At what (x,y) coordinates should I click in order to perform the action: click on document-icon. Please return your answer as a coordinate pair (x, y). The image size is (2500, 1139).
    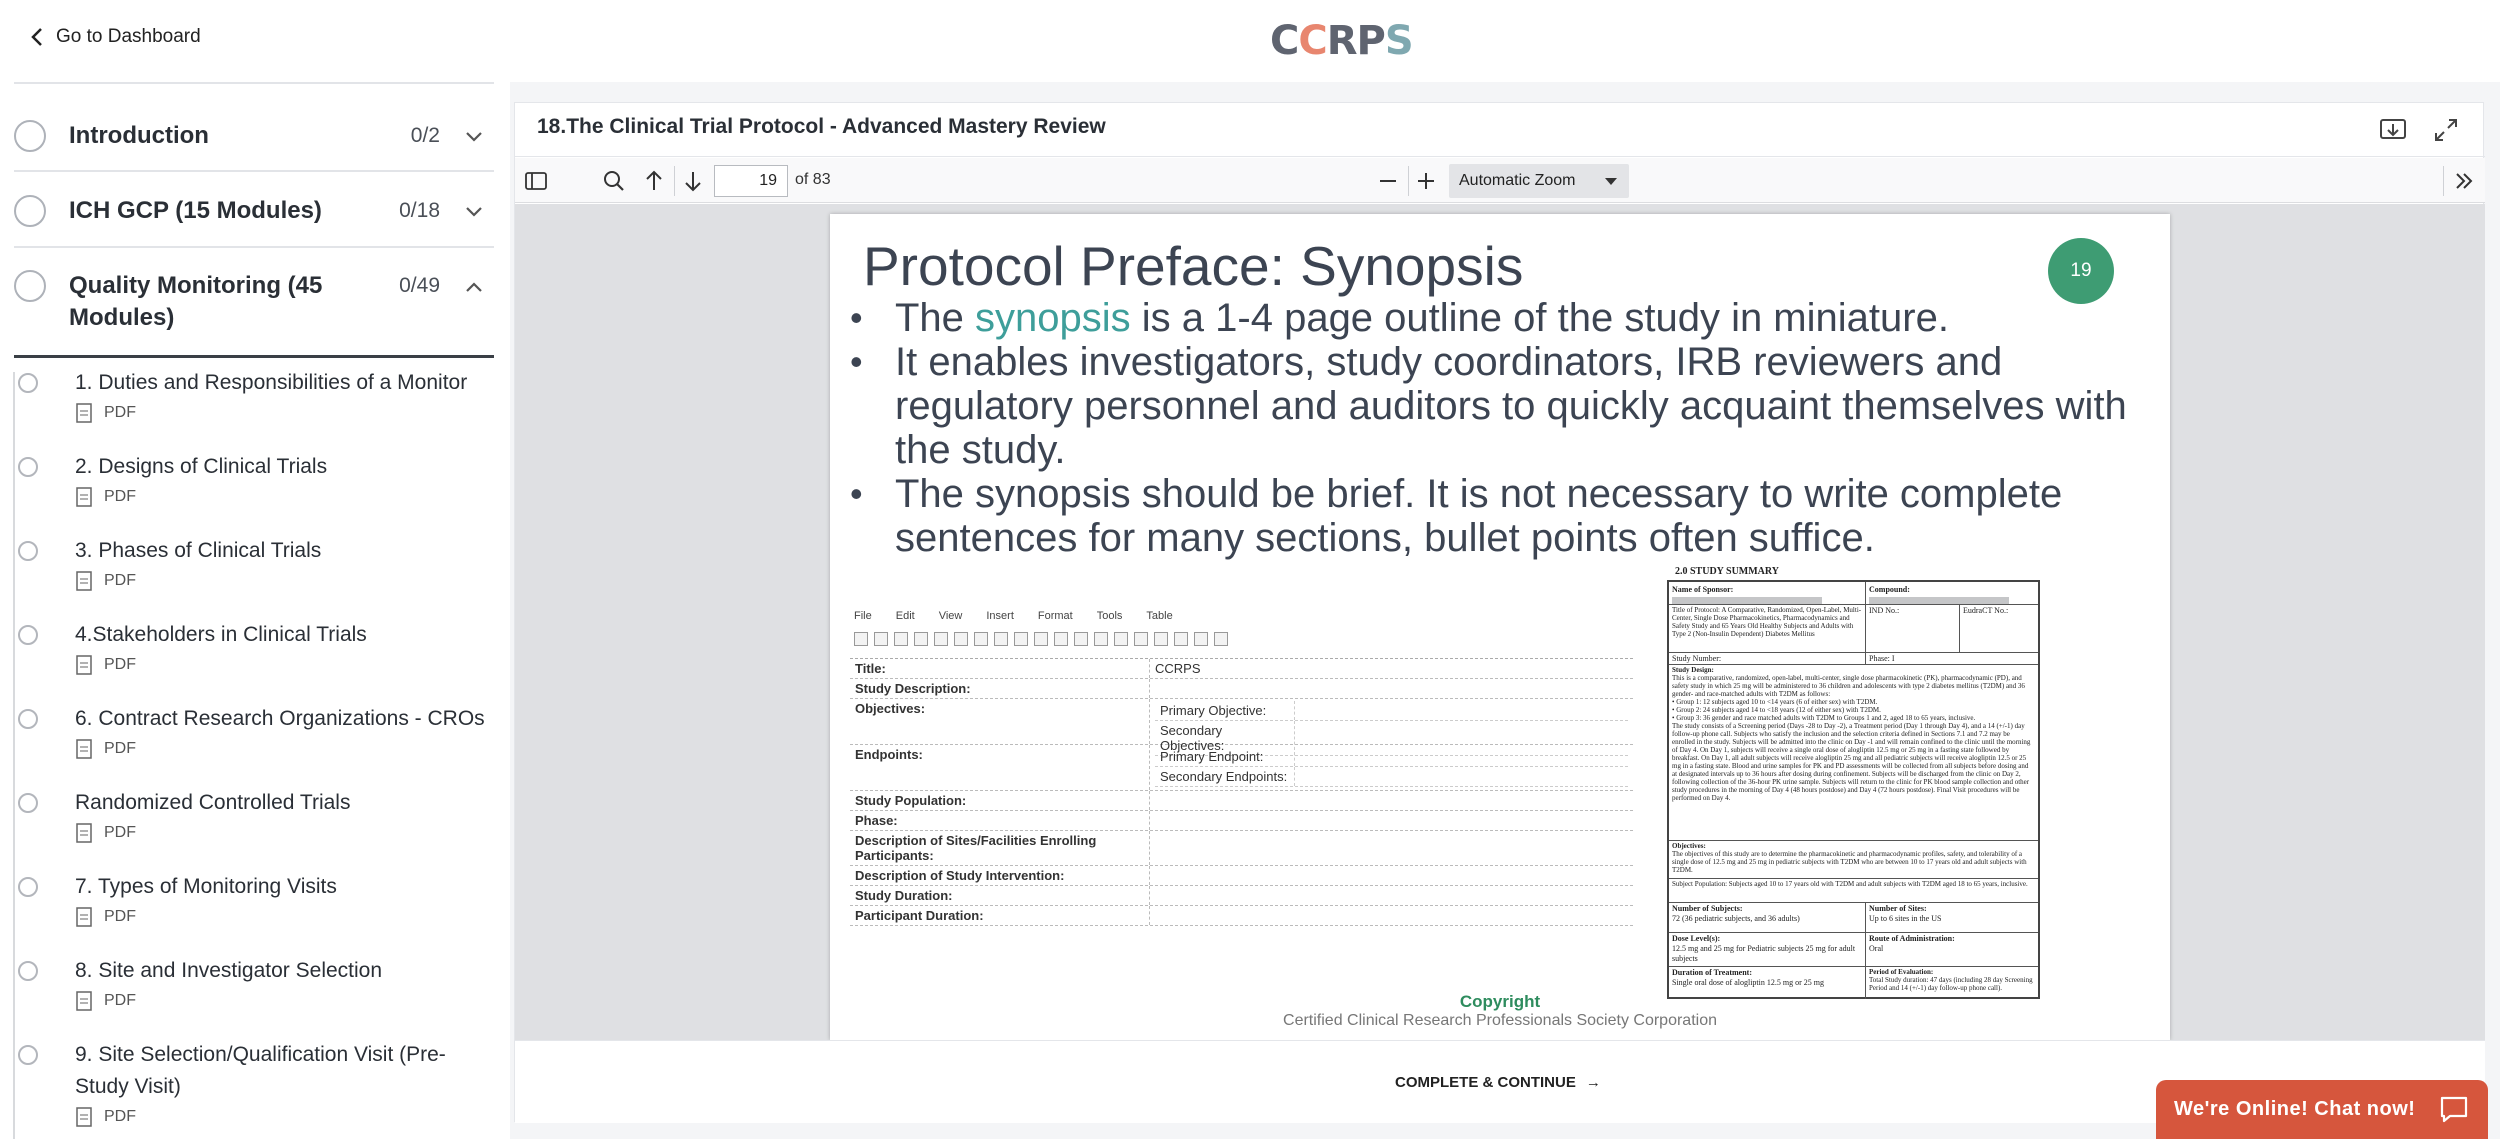
    Looking at the image, I should click on (84, 833).